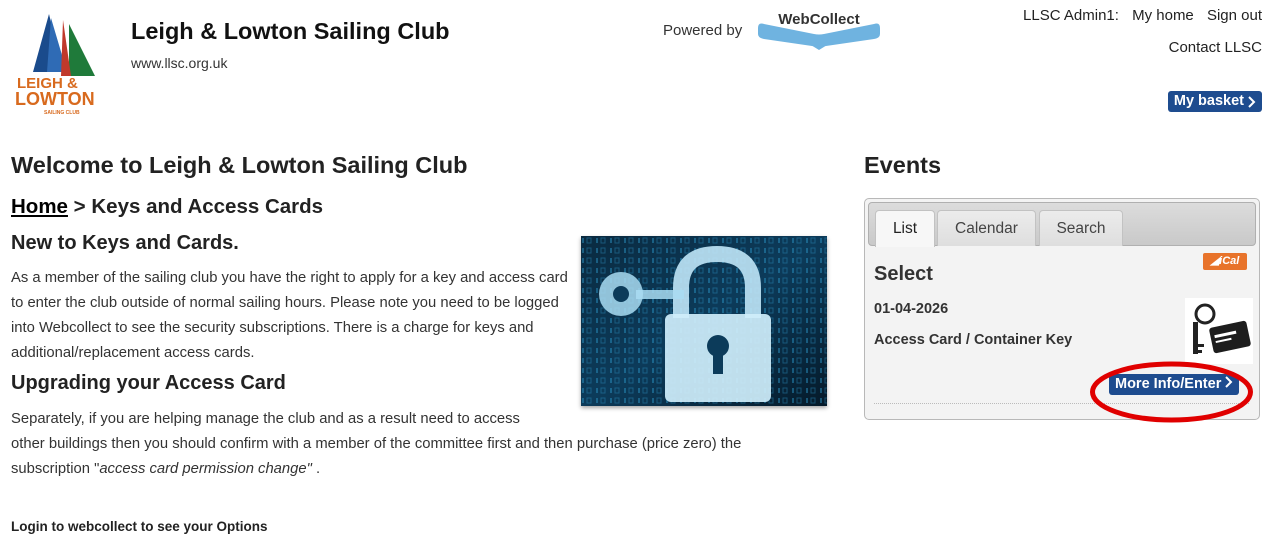  I want to click on ical-button: ◢iCal, so click(1225, 261).